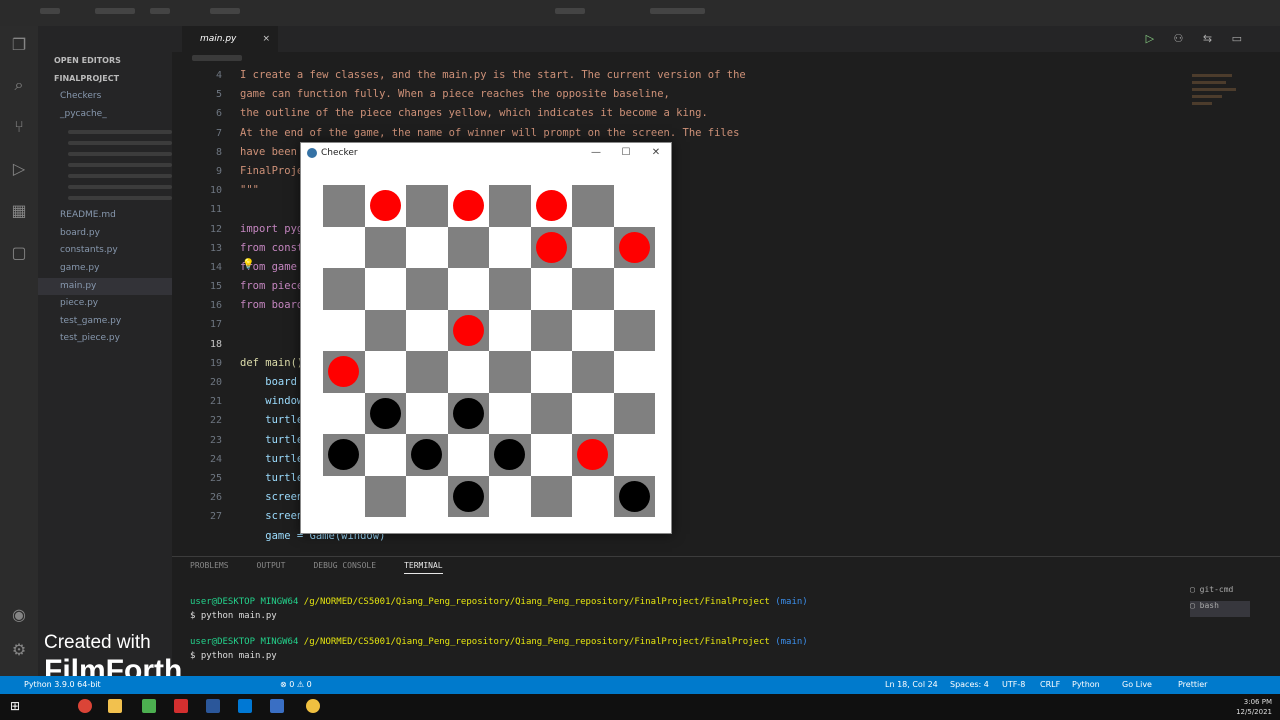 The height and width of the screenshot is (720, 1280). What do you see at coordinates (105, 304) in the screenshot?
I see `file-tree-item: piece.py` at bounding box center [105, 304].